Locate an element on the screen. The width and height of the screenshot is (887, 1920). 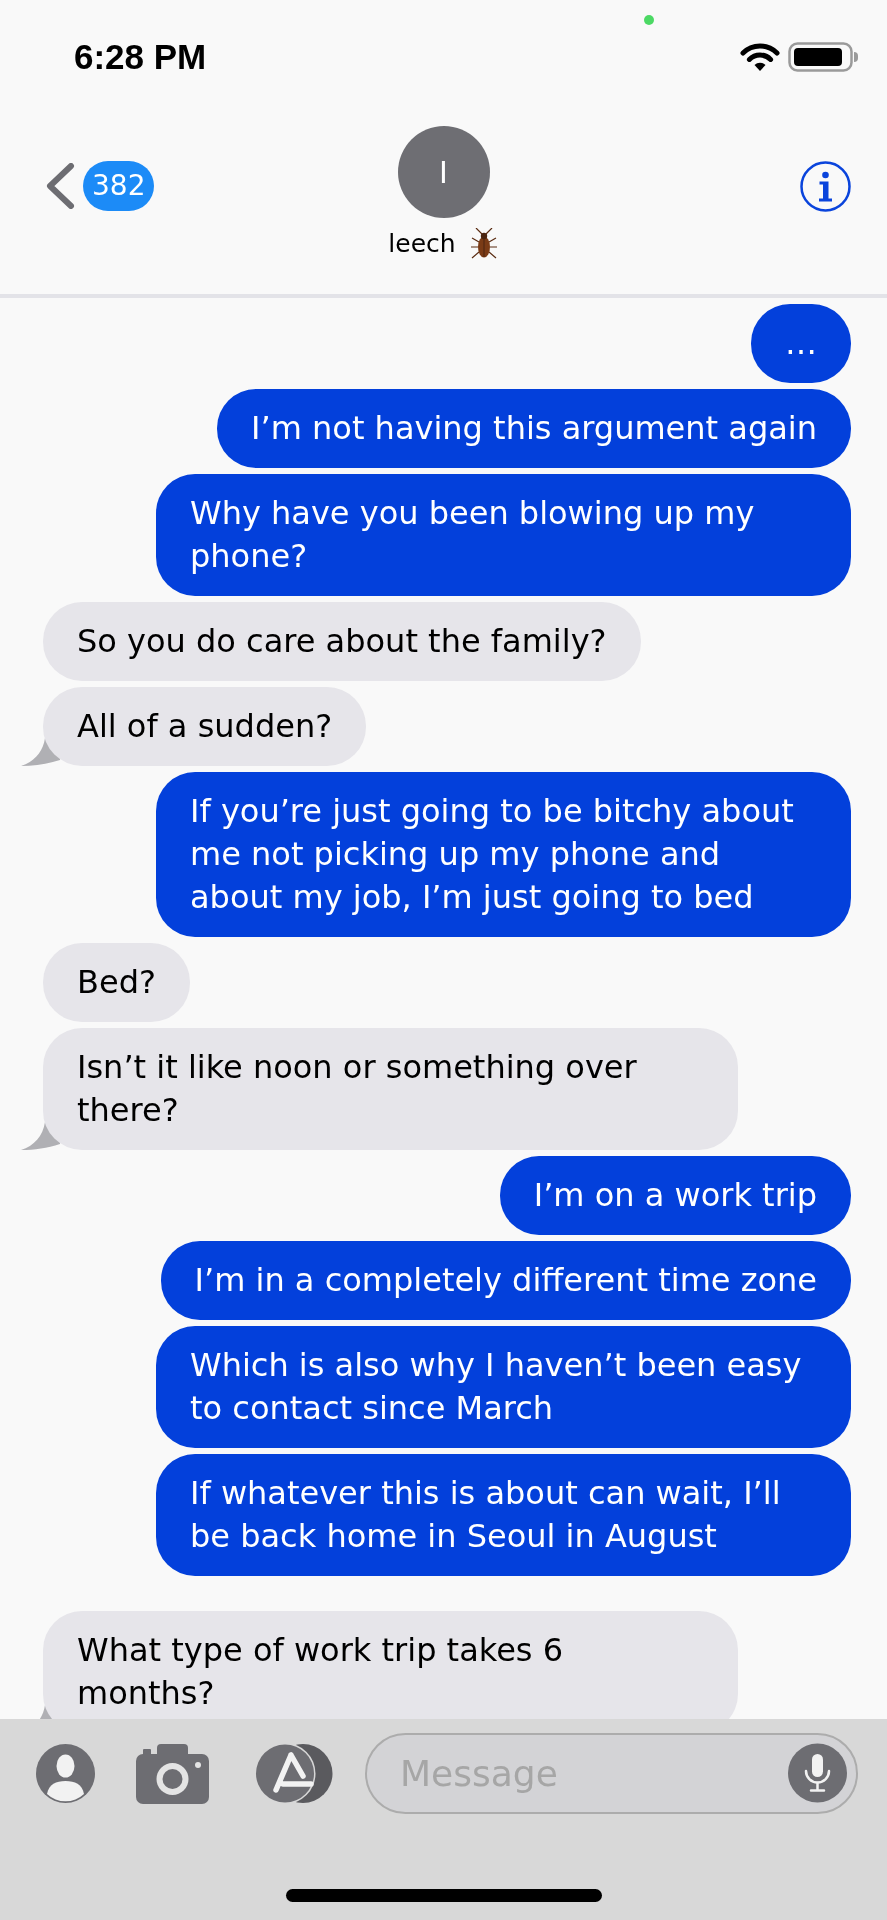
wifi-icon is located at coordinates (760, 57).